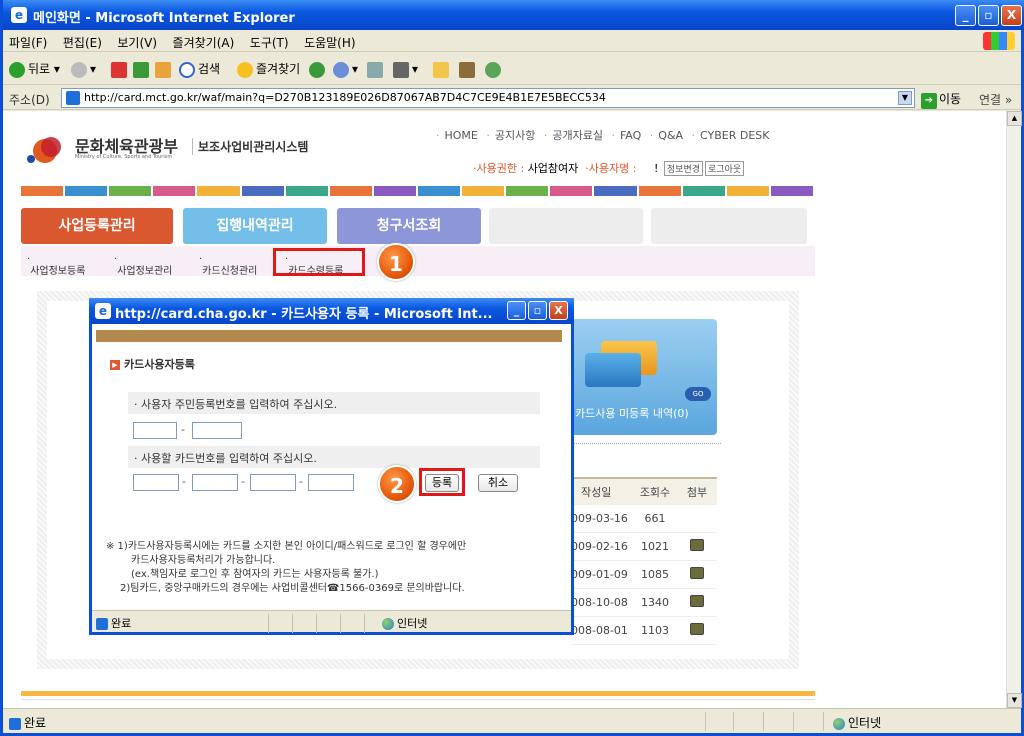 The width and height of the screenshot is (1024, 736). I want to click on user-perm-label: 사용권한 :, so click(500, 168).